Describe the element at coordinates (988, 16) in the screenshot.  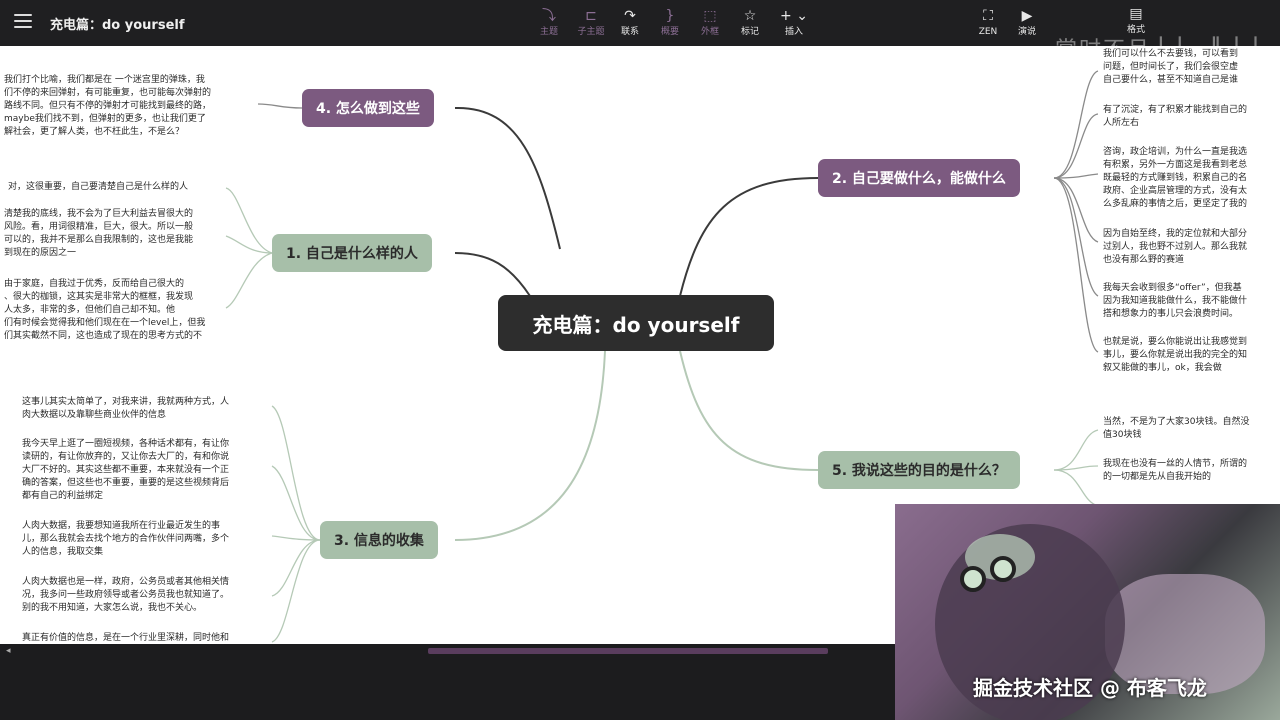
I see `fullscreen-icon: ⛶` at that location.